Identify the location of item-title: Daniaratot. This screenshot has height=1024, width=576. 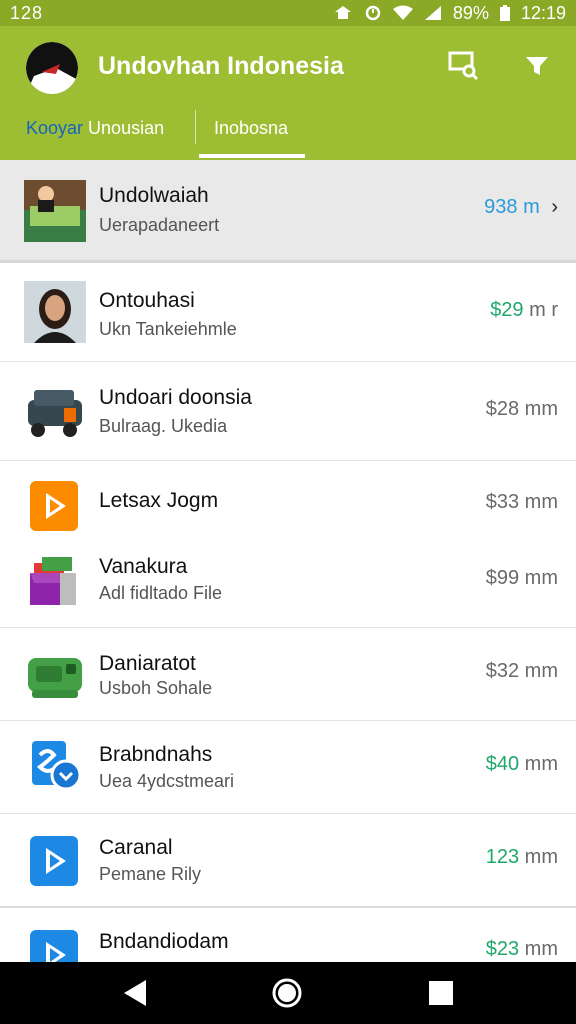
(147, 663).